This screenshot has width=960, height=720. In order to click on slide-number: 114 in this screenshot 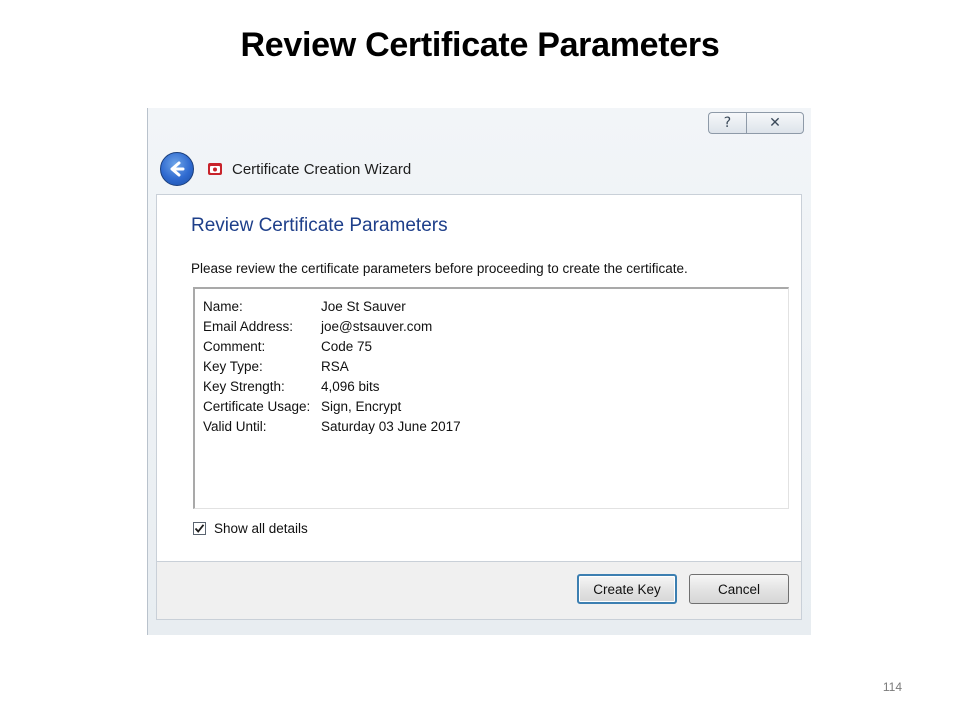, I will do `click(892, 687)`.